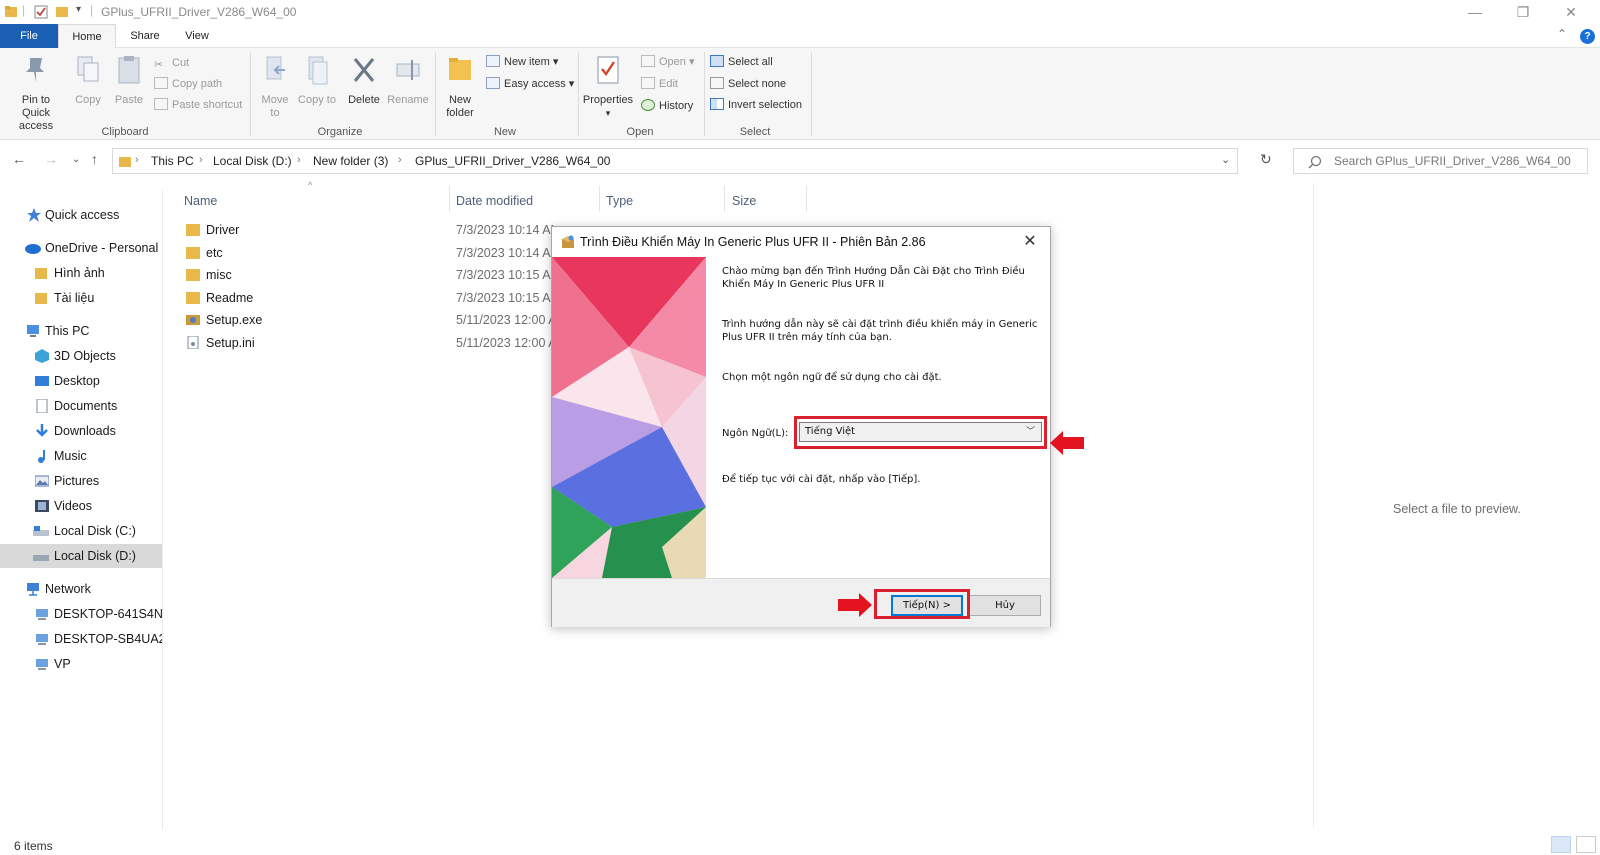 Image resolution: width=1600 pixels, height=855 pixels. What do you see at coordinates (81, 381) in the screenshot?
I see `sidebar-item-desktop: Desktop` at bounding box center [81, 381].